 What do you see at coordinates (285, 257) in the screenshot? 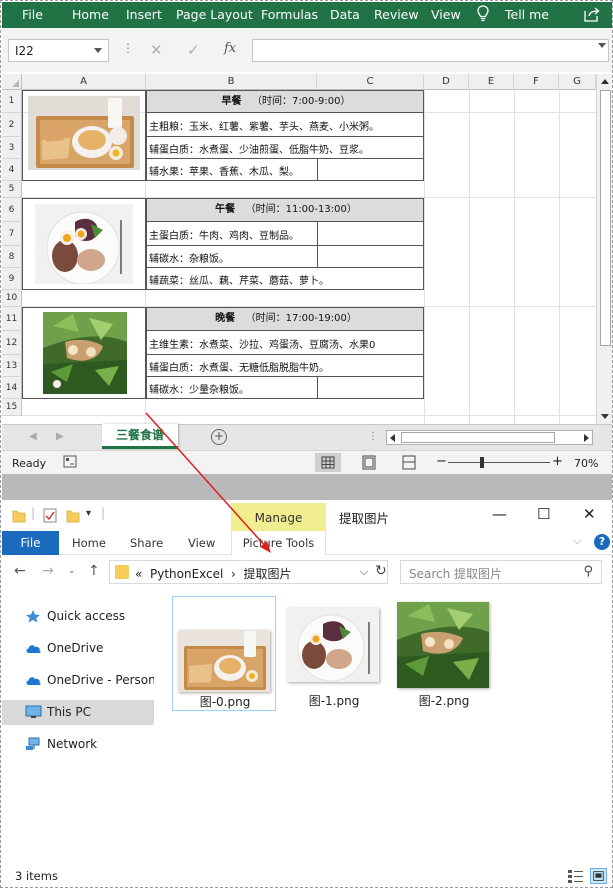
I see `lunch-line-2: 辅碳水：杂粮饭。` at bounding box center [285, 257].